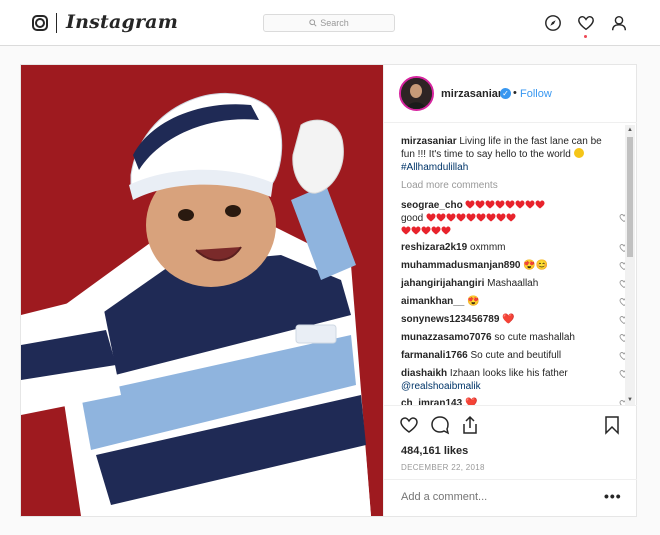 Image resolution: width=660 pixels, height=535 pixels. What do you see at coordinates (434, 247) in the screenshot?
I see `comment-username: reshizara2k19` at bounding box center [434, 247].